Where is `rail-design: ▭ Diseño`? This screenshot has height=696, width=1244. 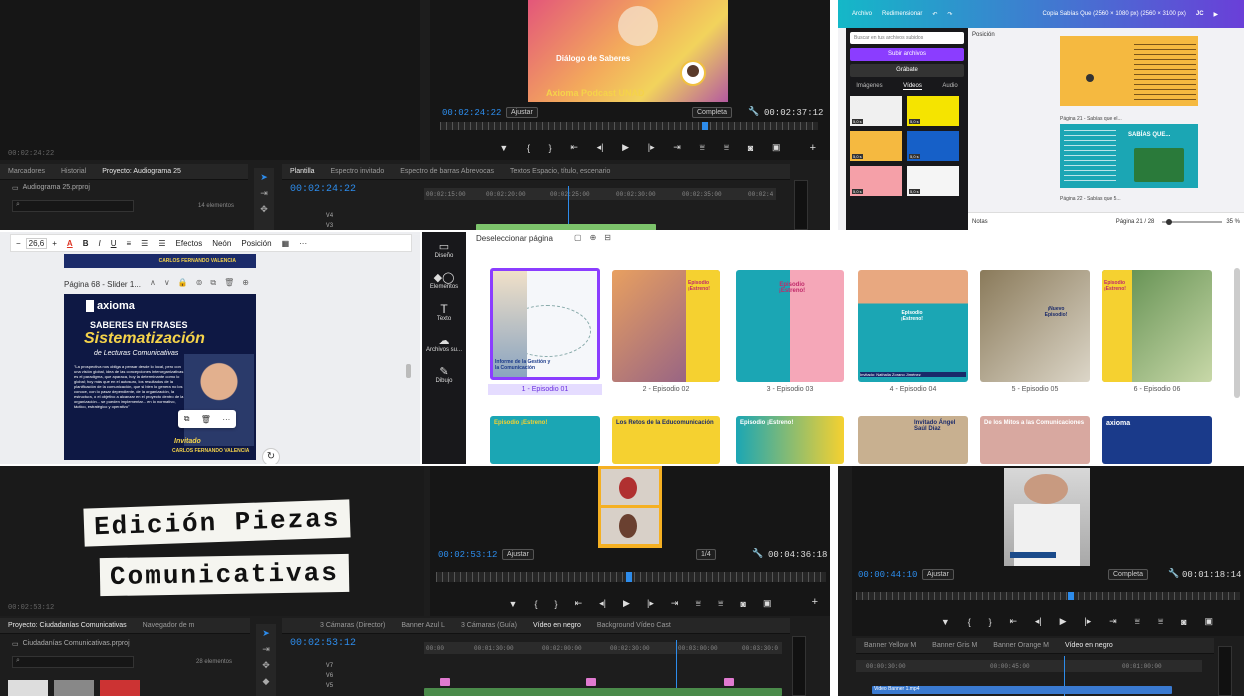 rail-design: ▭ Diseño is located at coordinates (444, 249).